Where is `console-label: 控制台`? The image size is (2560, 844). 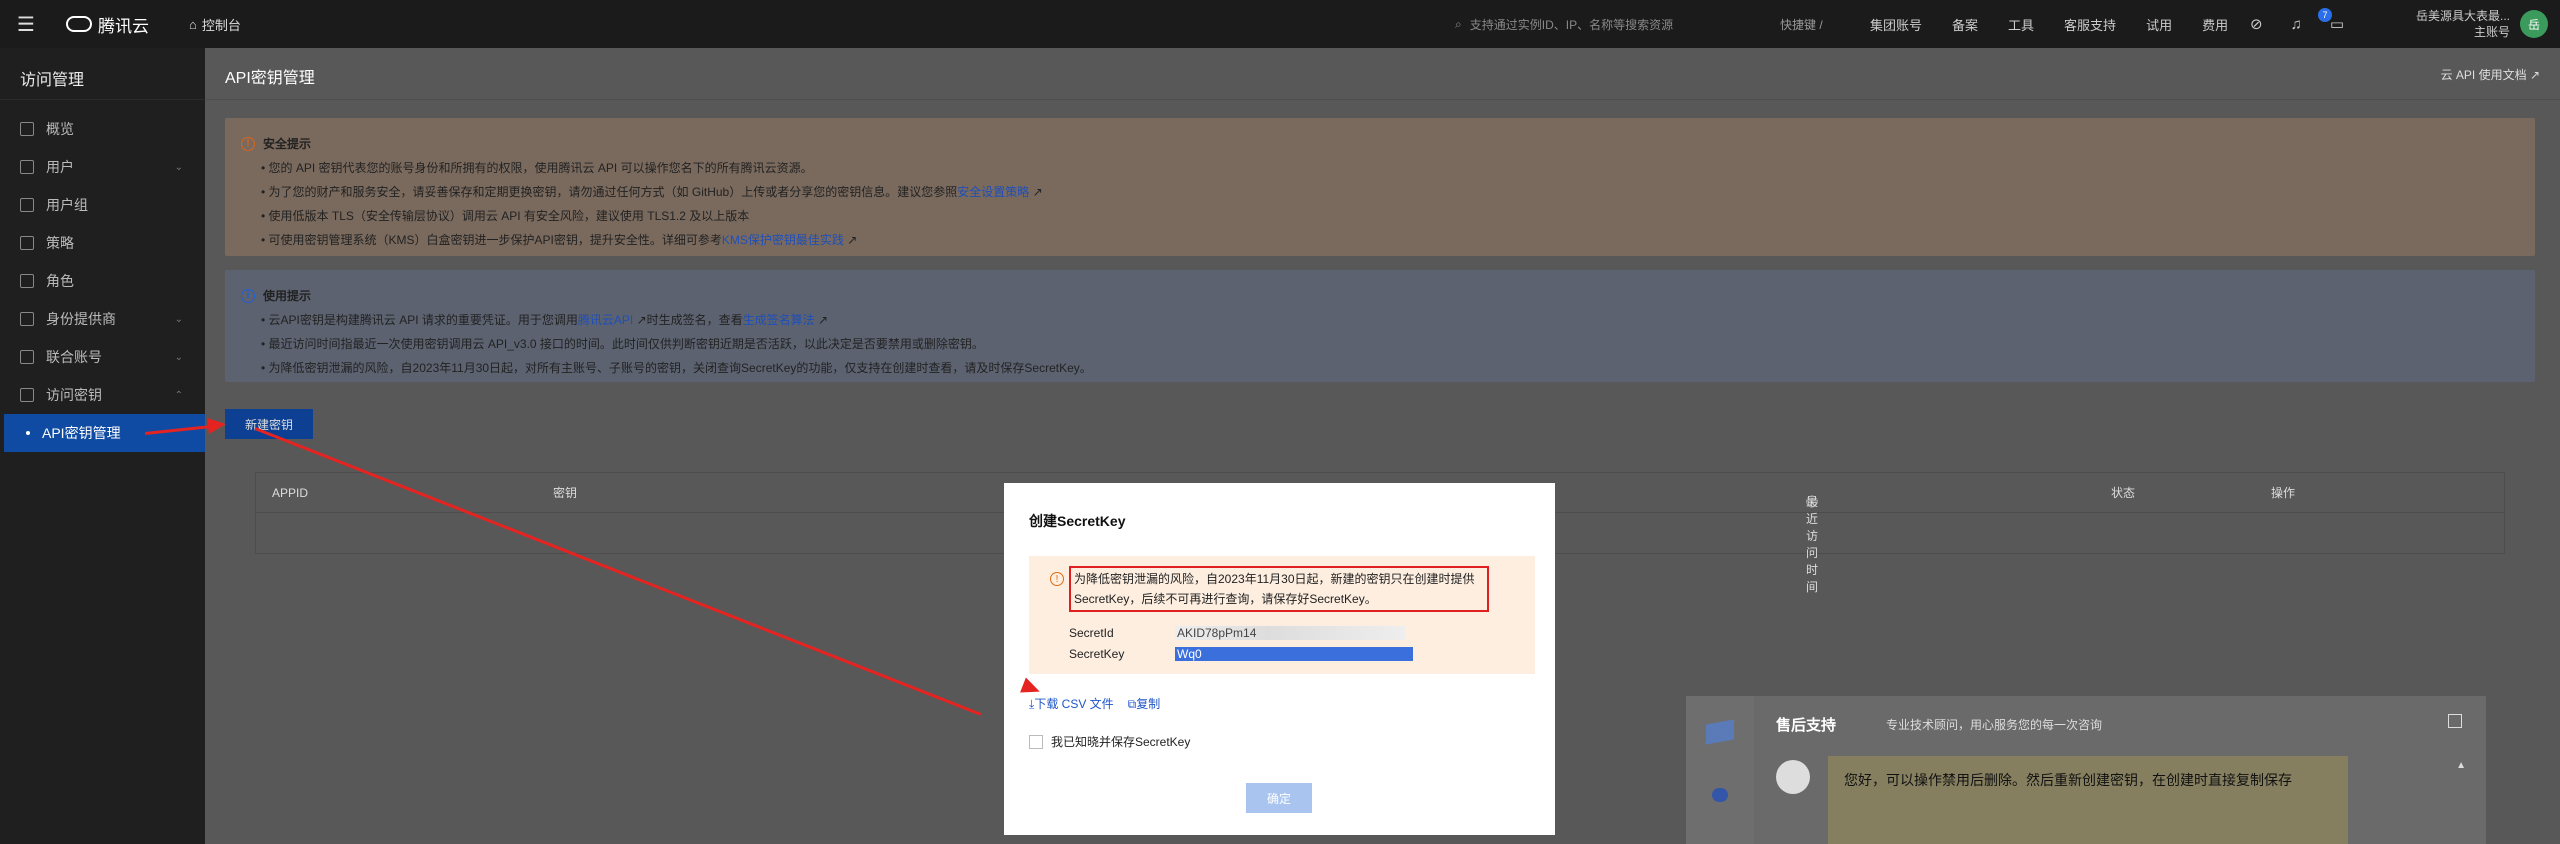 console-label: 控制台 is located at coordinates (221, 25).